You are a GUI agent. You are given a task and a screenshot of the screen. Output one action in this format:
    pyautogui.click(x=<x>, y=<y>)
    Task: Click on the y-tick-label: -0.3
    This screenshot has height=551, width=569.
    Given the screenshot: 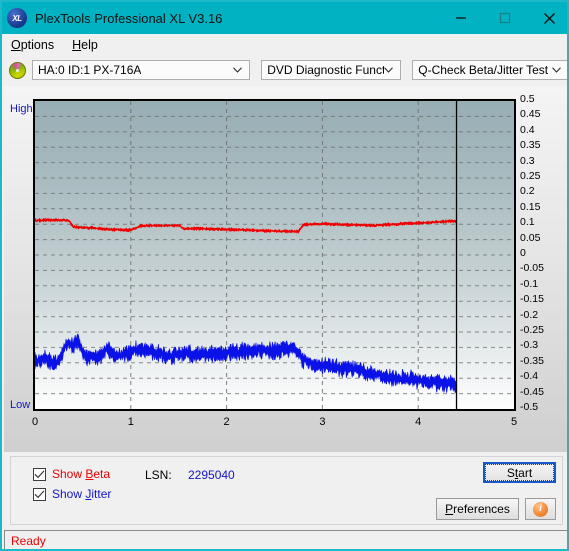 What is the action you would take?
    pyautogui.click(x=529, y=345)
    